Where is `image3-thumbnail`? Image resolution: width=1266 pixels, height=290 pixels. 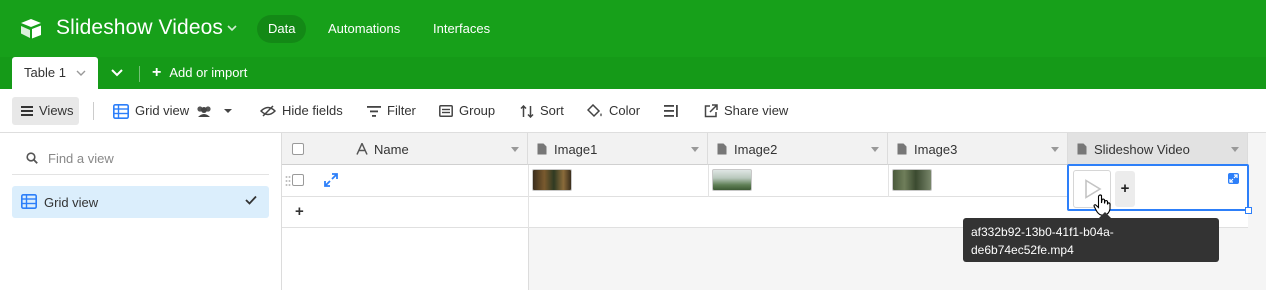 image3-thumbnail is located at coordinates (912, 180).